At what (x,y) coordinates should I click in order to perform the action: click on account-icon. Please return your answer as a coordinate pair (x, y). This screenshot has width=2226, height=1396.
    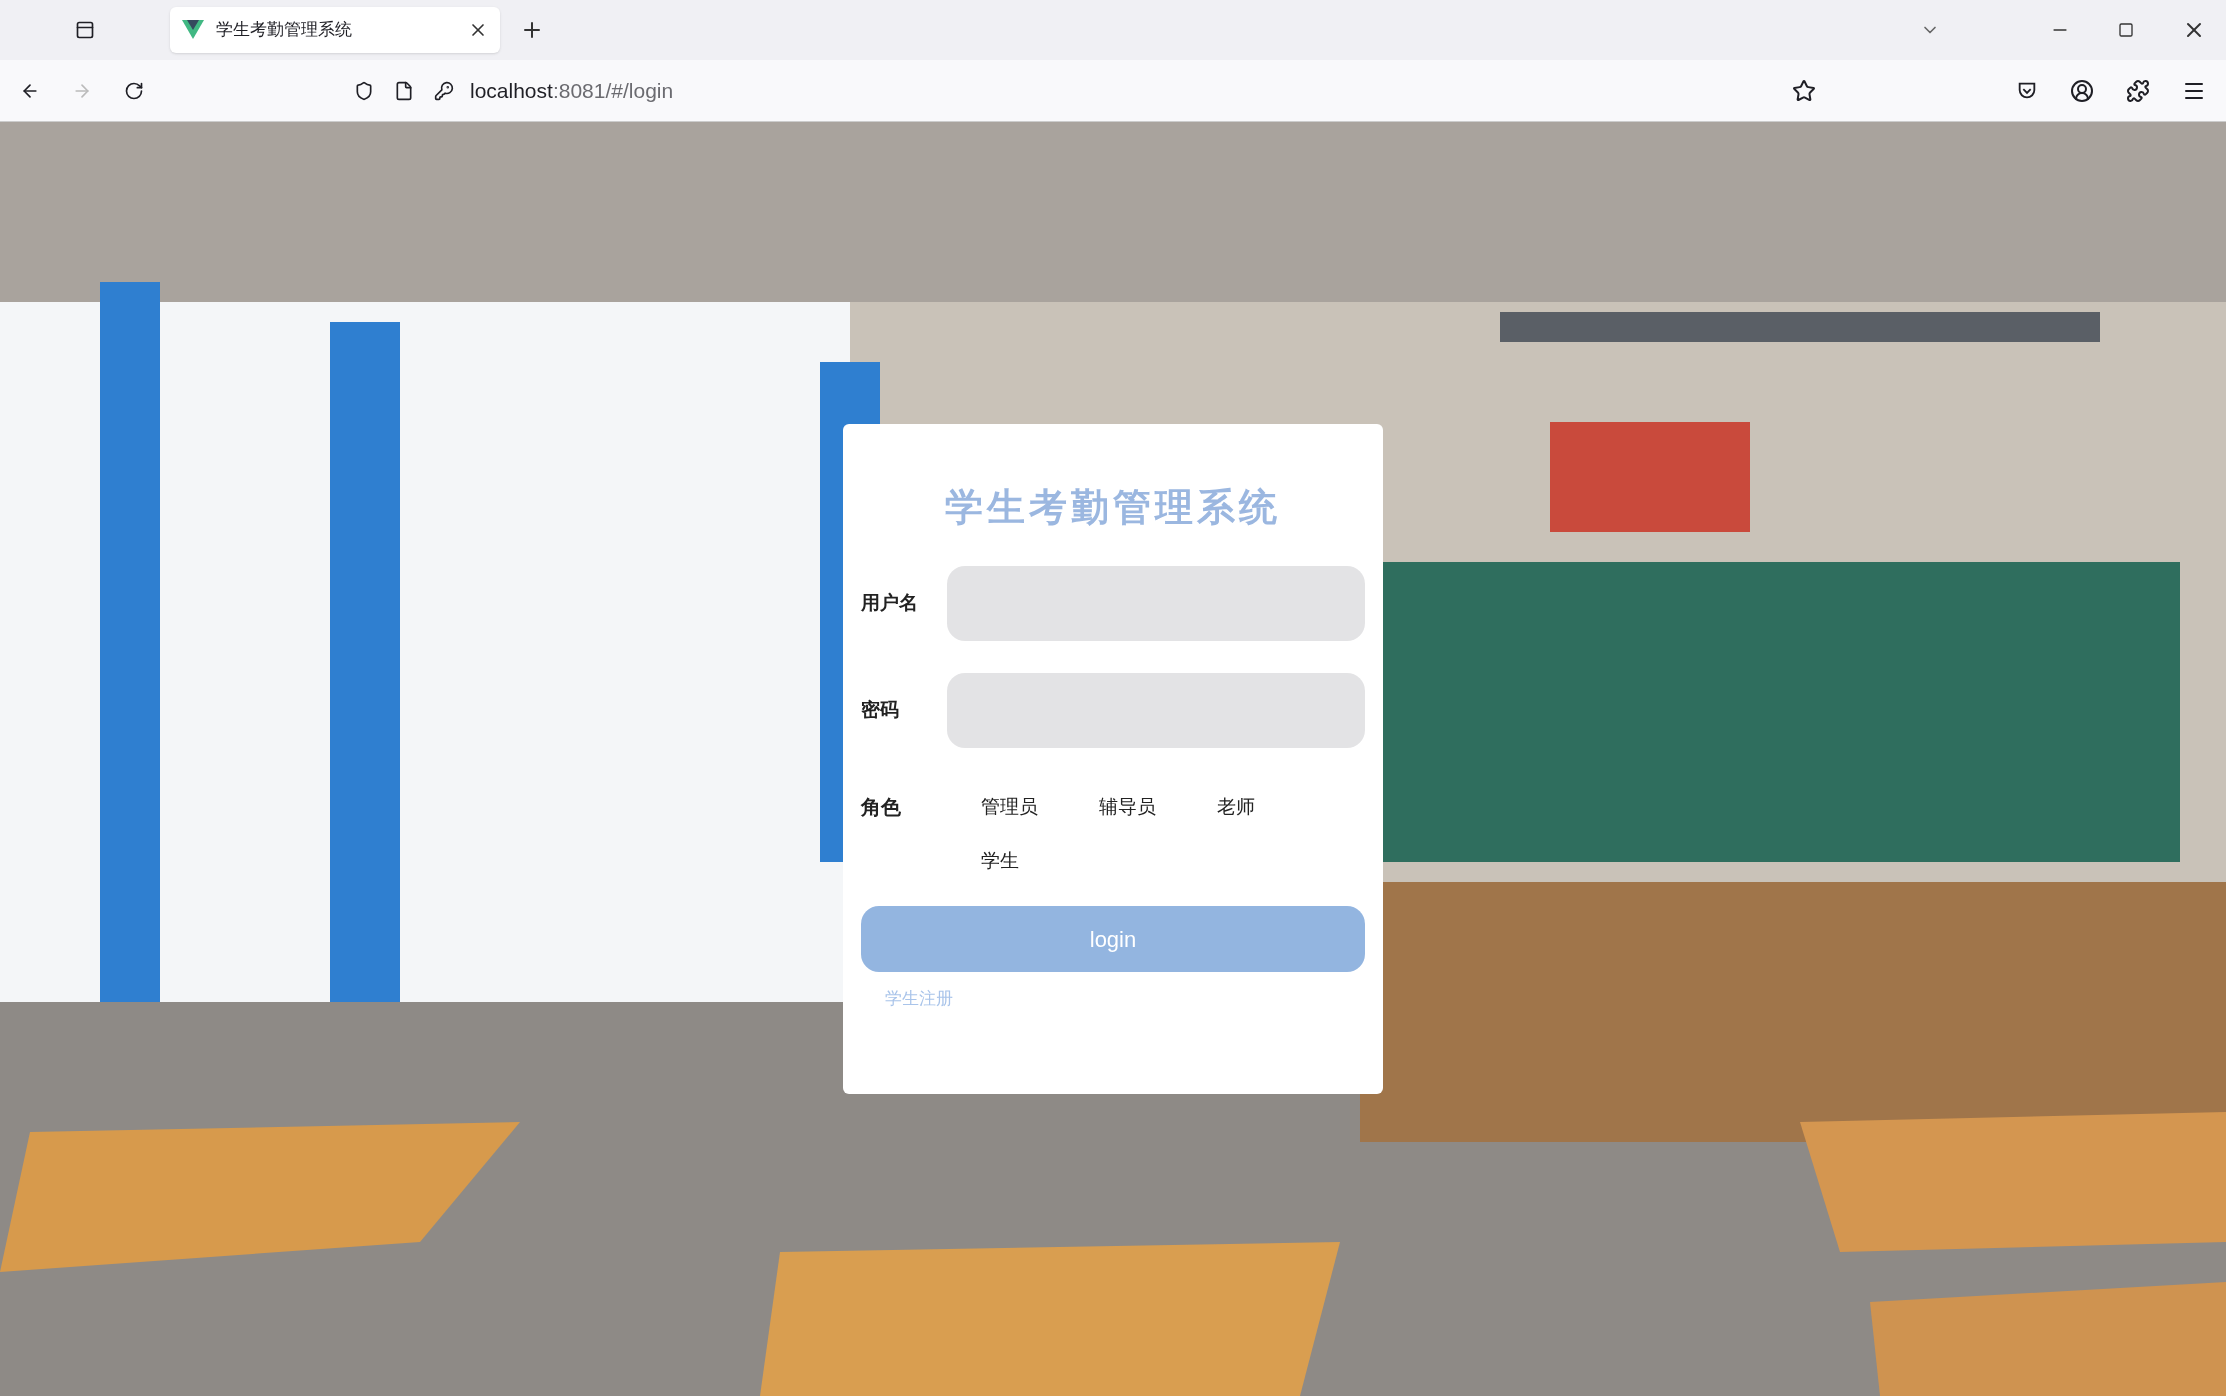
    Looking at the image, I should click on (2082, 90).